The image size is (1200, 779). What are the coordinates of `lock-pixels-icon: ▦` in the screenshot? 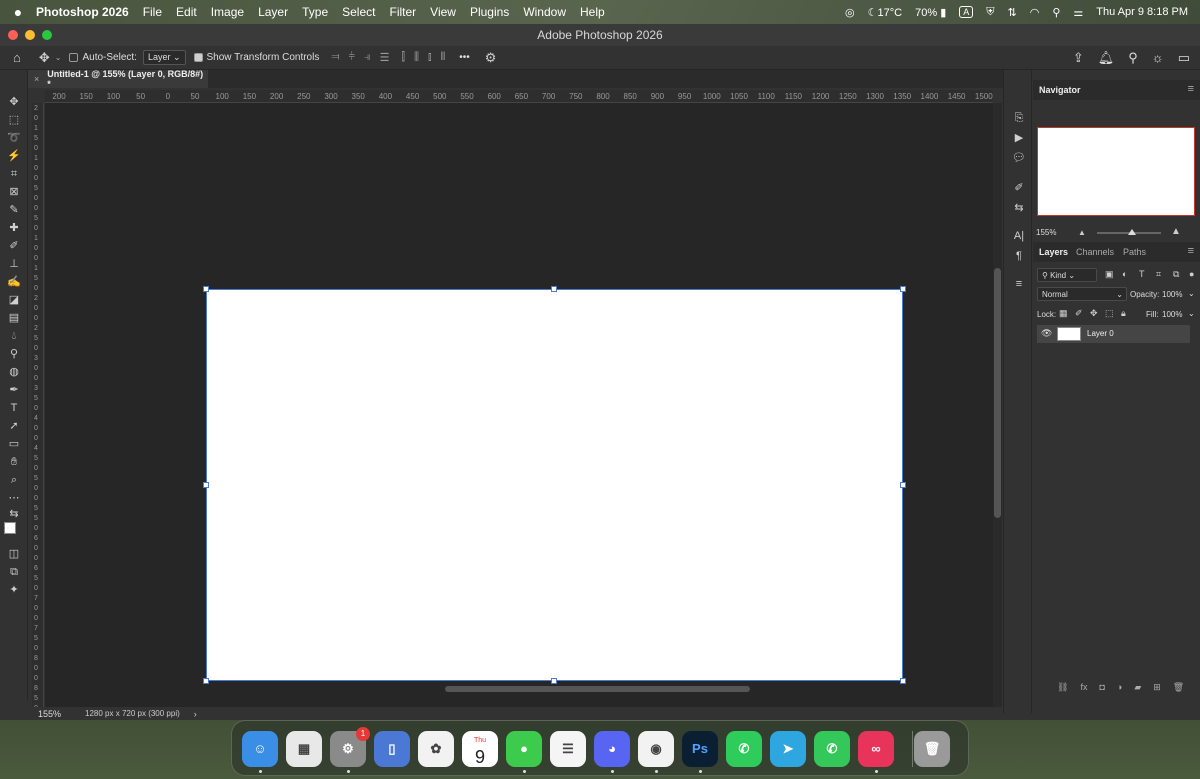 It's located at (1063, 313).